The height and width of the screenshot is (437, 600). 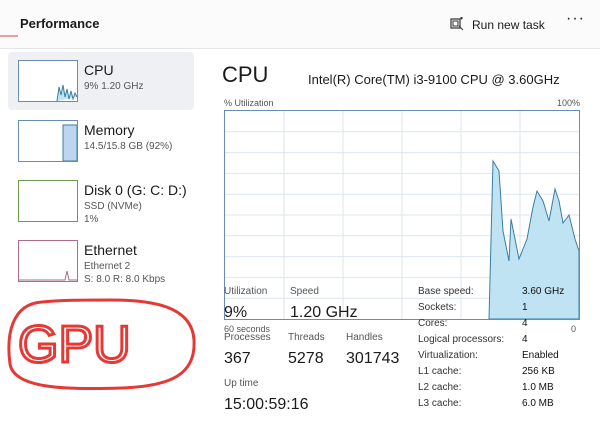 I want to click on spec-label: Logical processors:, so click(x=461, y=339).